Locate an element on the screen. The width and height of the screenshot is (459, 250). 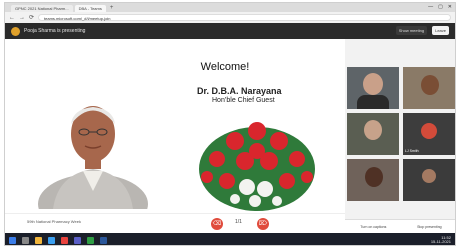
captions-button: Turn on captions is located at coordinates (373, 227).